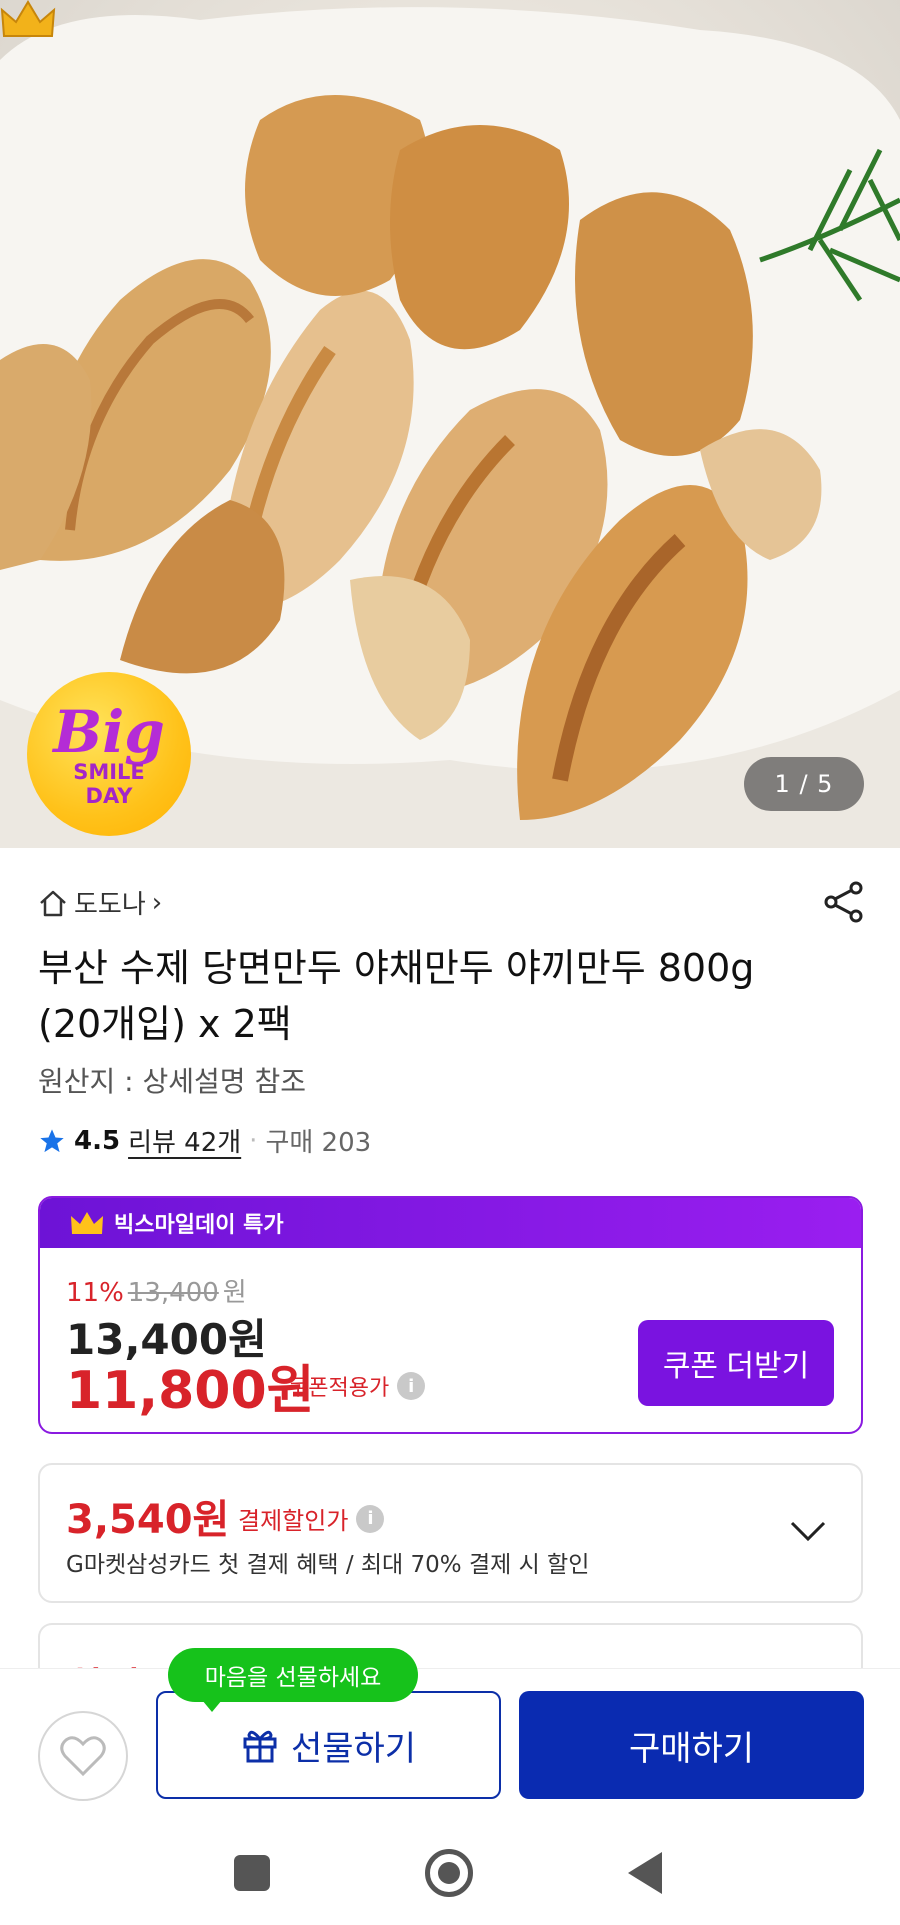 Image resolution: width=900 pixels, height=1925 pixels. I want to click on buy-button: 구매하기, so click(691, 1745).